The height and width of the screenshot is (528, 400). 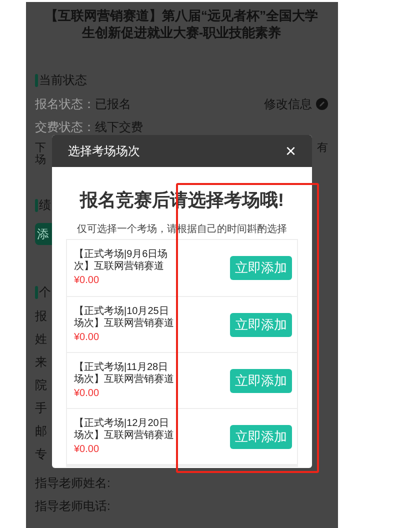 I want to click on session-name: 【正式考场|11月28日场次】互联网营销赛道, so click(x=124, y=374).